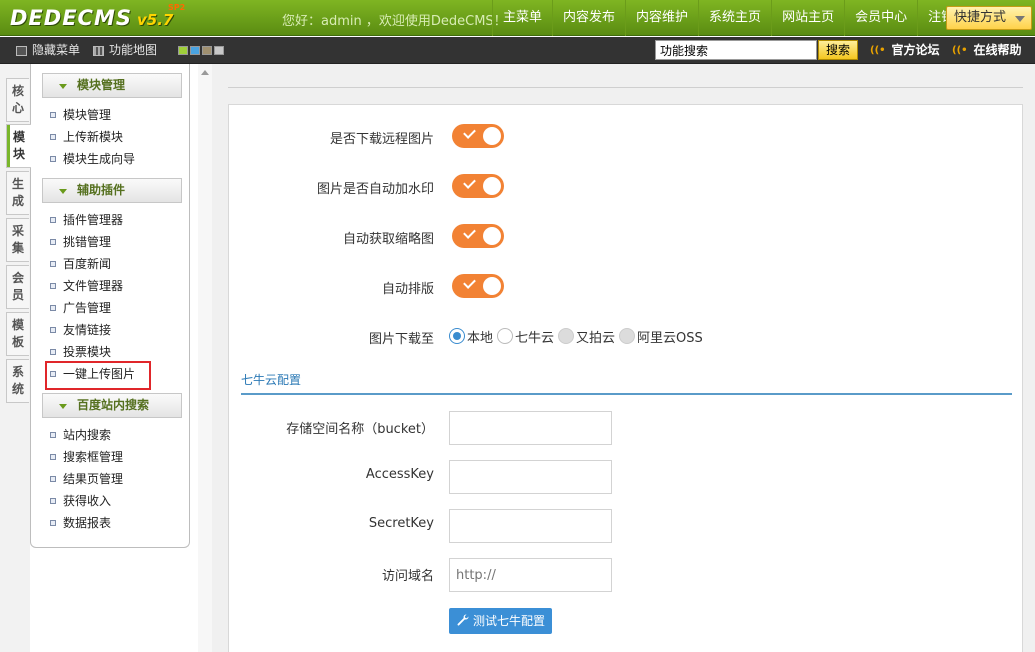 Image resolution: width=1035 pixels, height=652 pixels. What do you see at coordinates (530, 575) in the screenshot?
I see `domain-input` at bounding box center [530, 575].